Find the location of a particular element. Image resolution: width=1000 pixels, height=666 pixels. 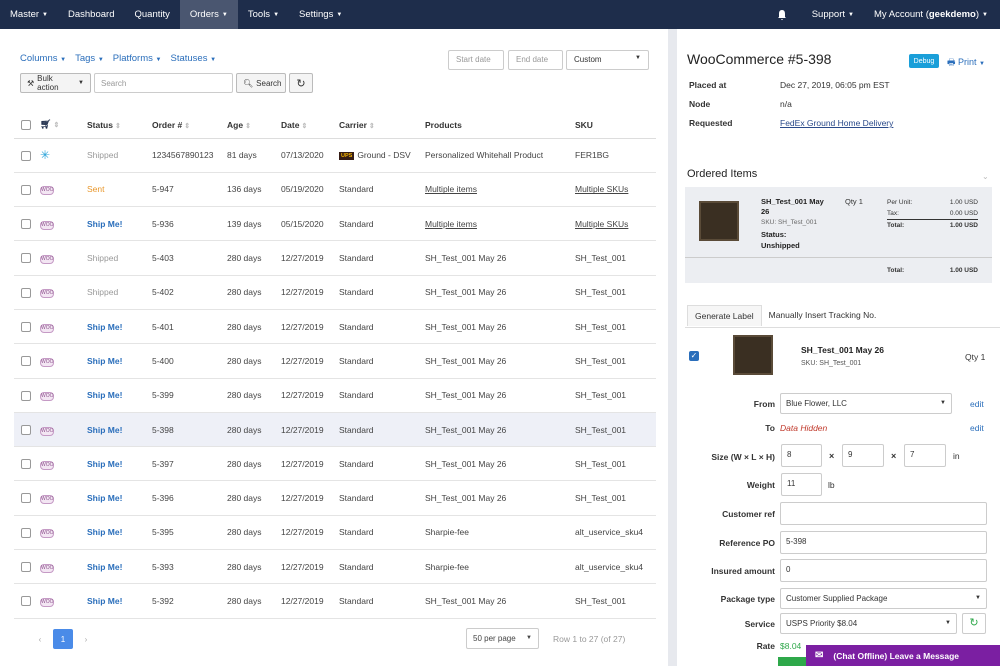

order-number: 1234567890123 is located at coordinates (189, 155).